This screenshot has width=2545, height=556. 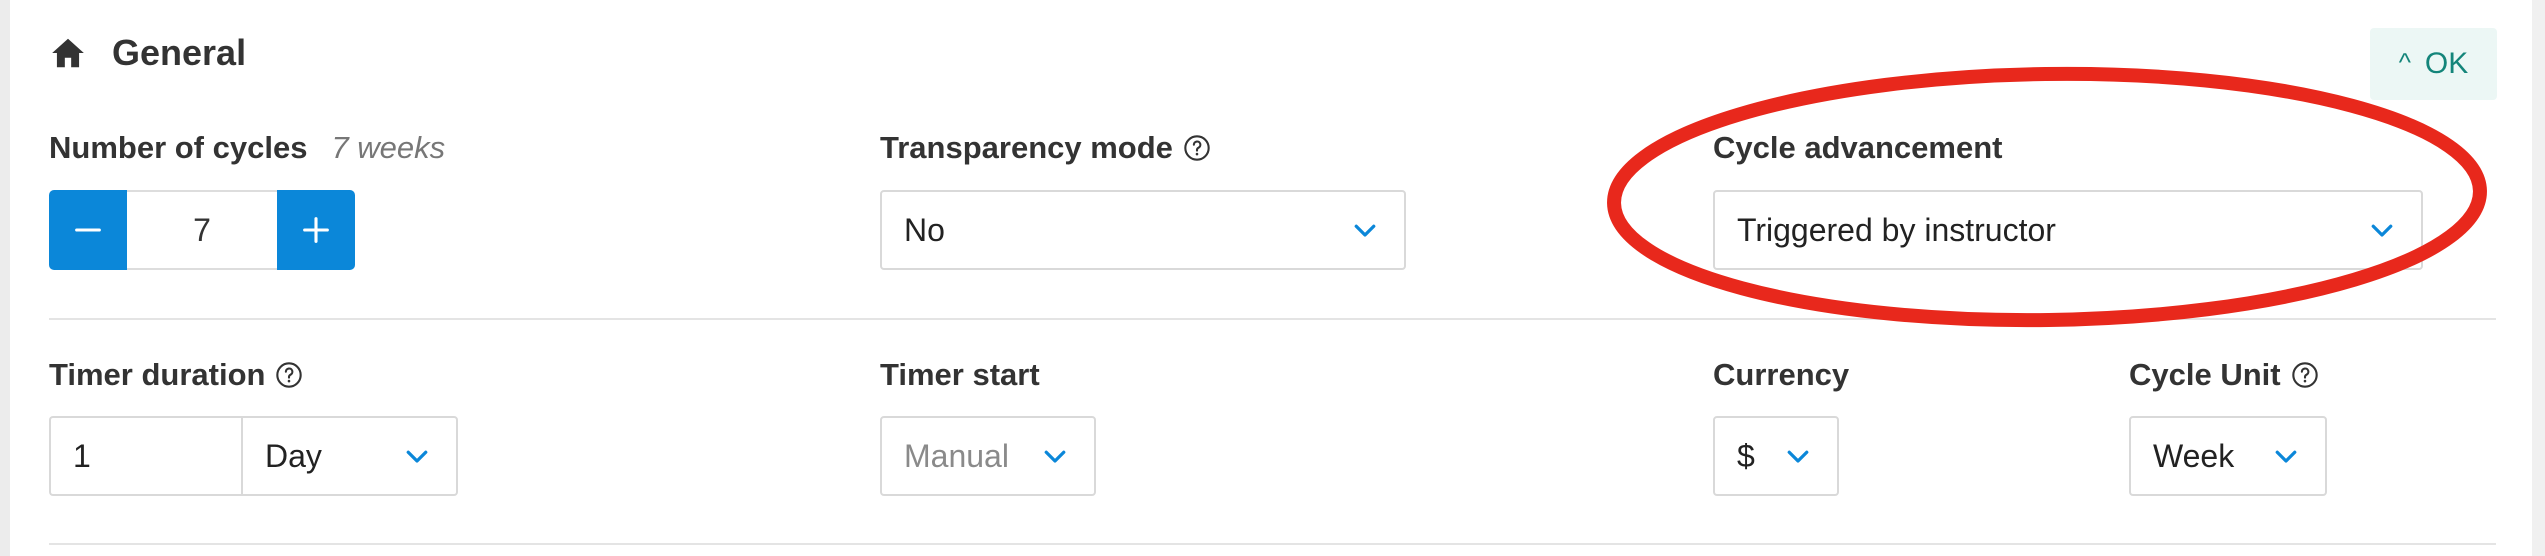 I want to click on cycle-advancement-select: Triggered by instructor, so click(x=2068, y=230).